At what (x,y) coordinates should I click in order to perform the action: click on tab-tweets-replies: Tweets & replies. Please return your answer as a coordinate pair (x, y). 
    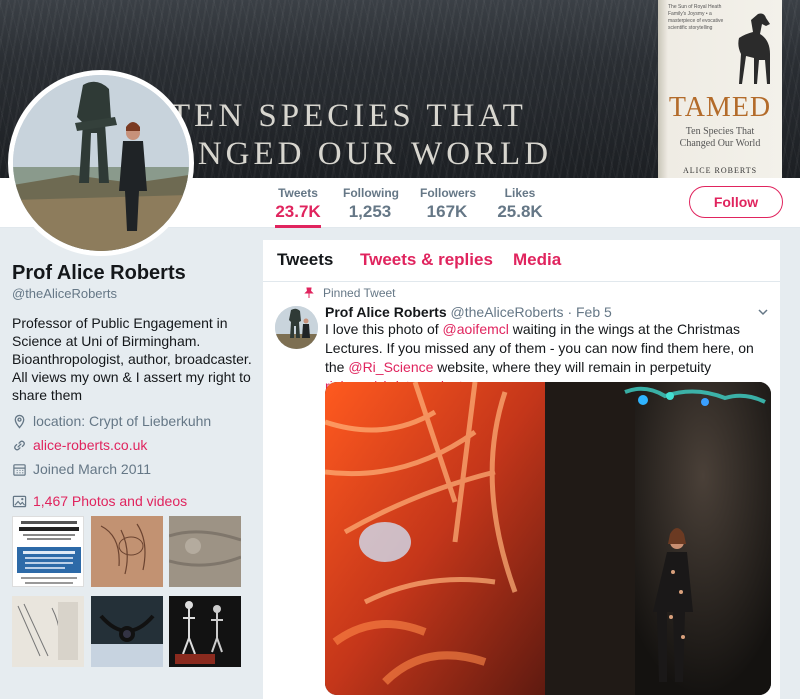
    Looking at the image, I should click on (426, 260).